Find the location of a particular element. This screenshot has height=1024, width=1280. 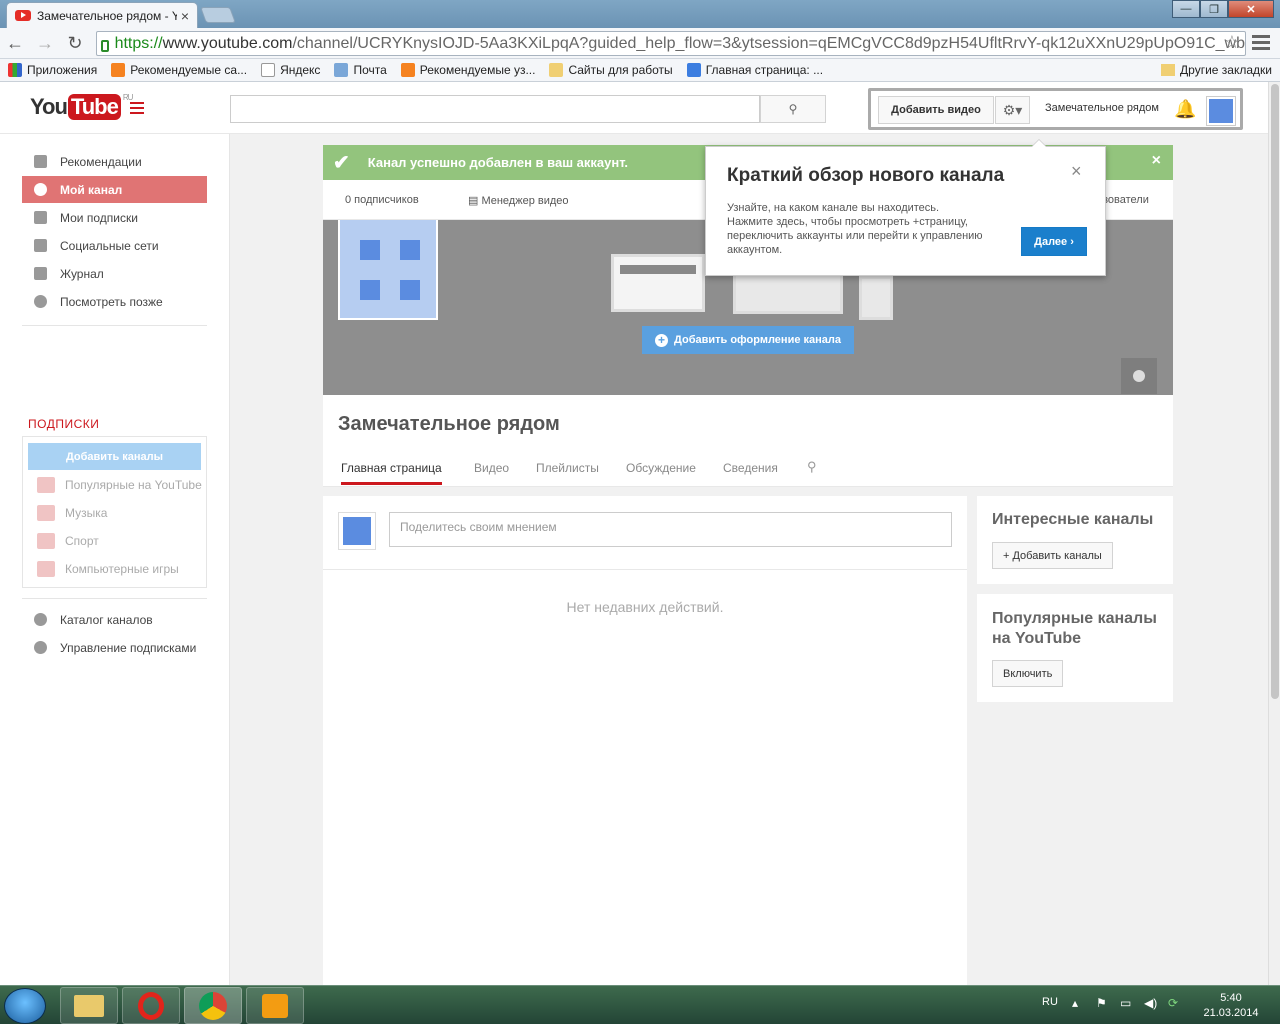

settings-gear-button: ⚙▾ is located at coordinates (1012, 110).